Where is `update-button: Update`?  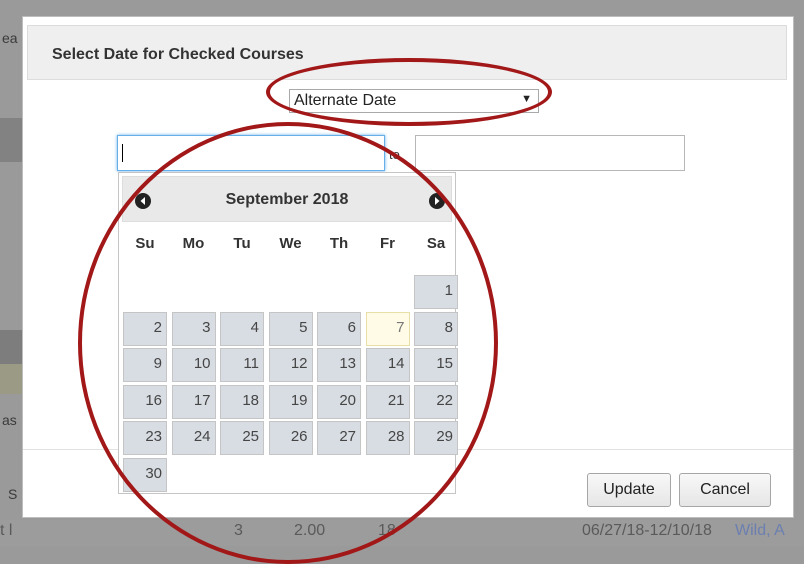 update-button: Update is located at coordinates (629, 490).